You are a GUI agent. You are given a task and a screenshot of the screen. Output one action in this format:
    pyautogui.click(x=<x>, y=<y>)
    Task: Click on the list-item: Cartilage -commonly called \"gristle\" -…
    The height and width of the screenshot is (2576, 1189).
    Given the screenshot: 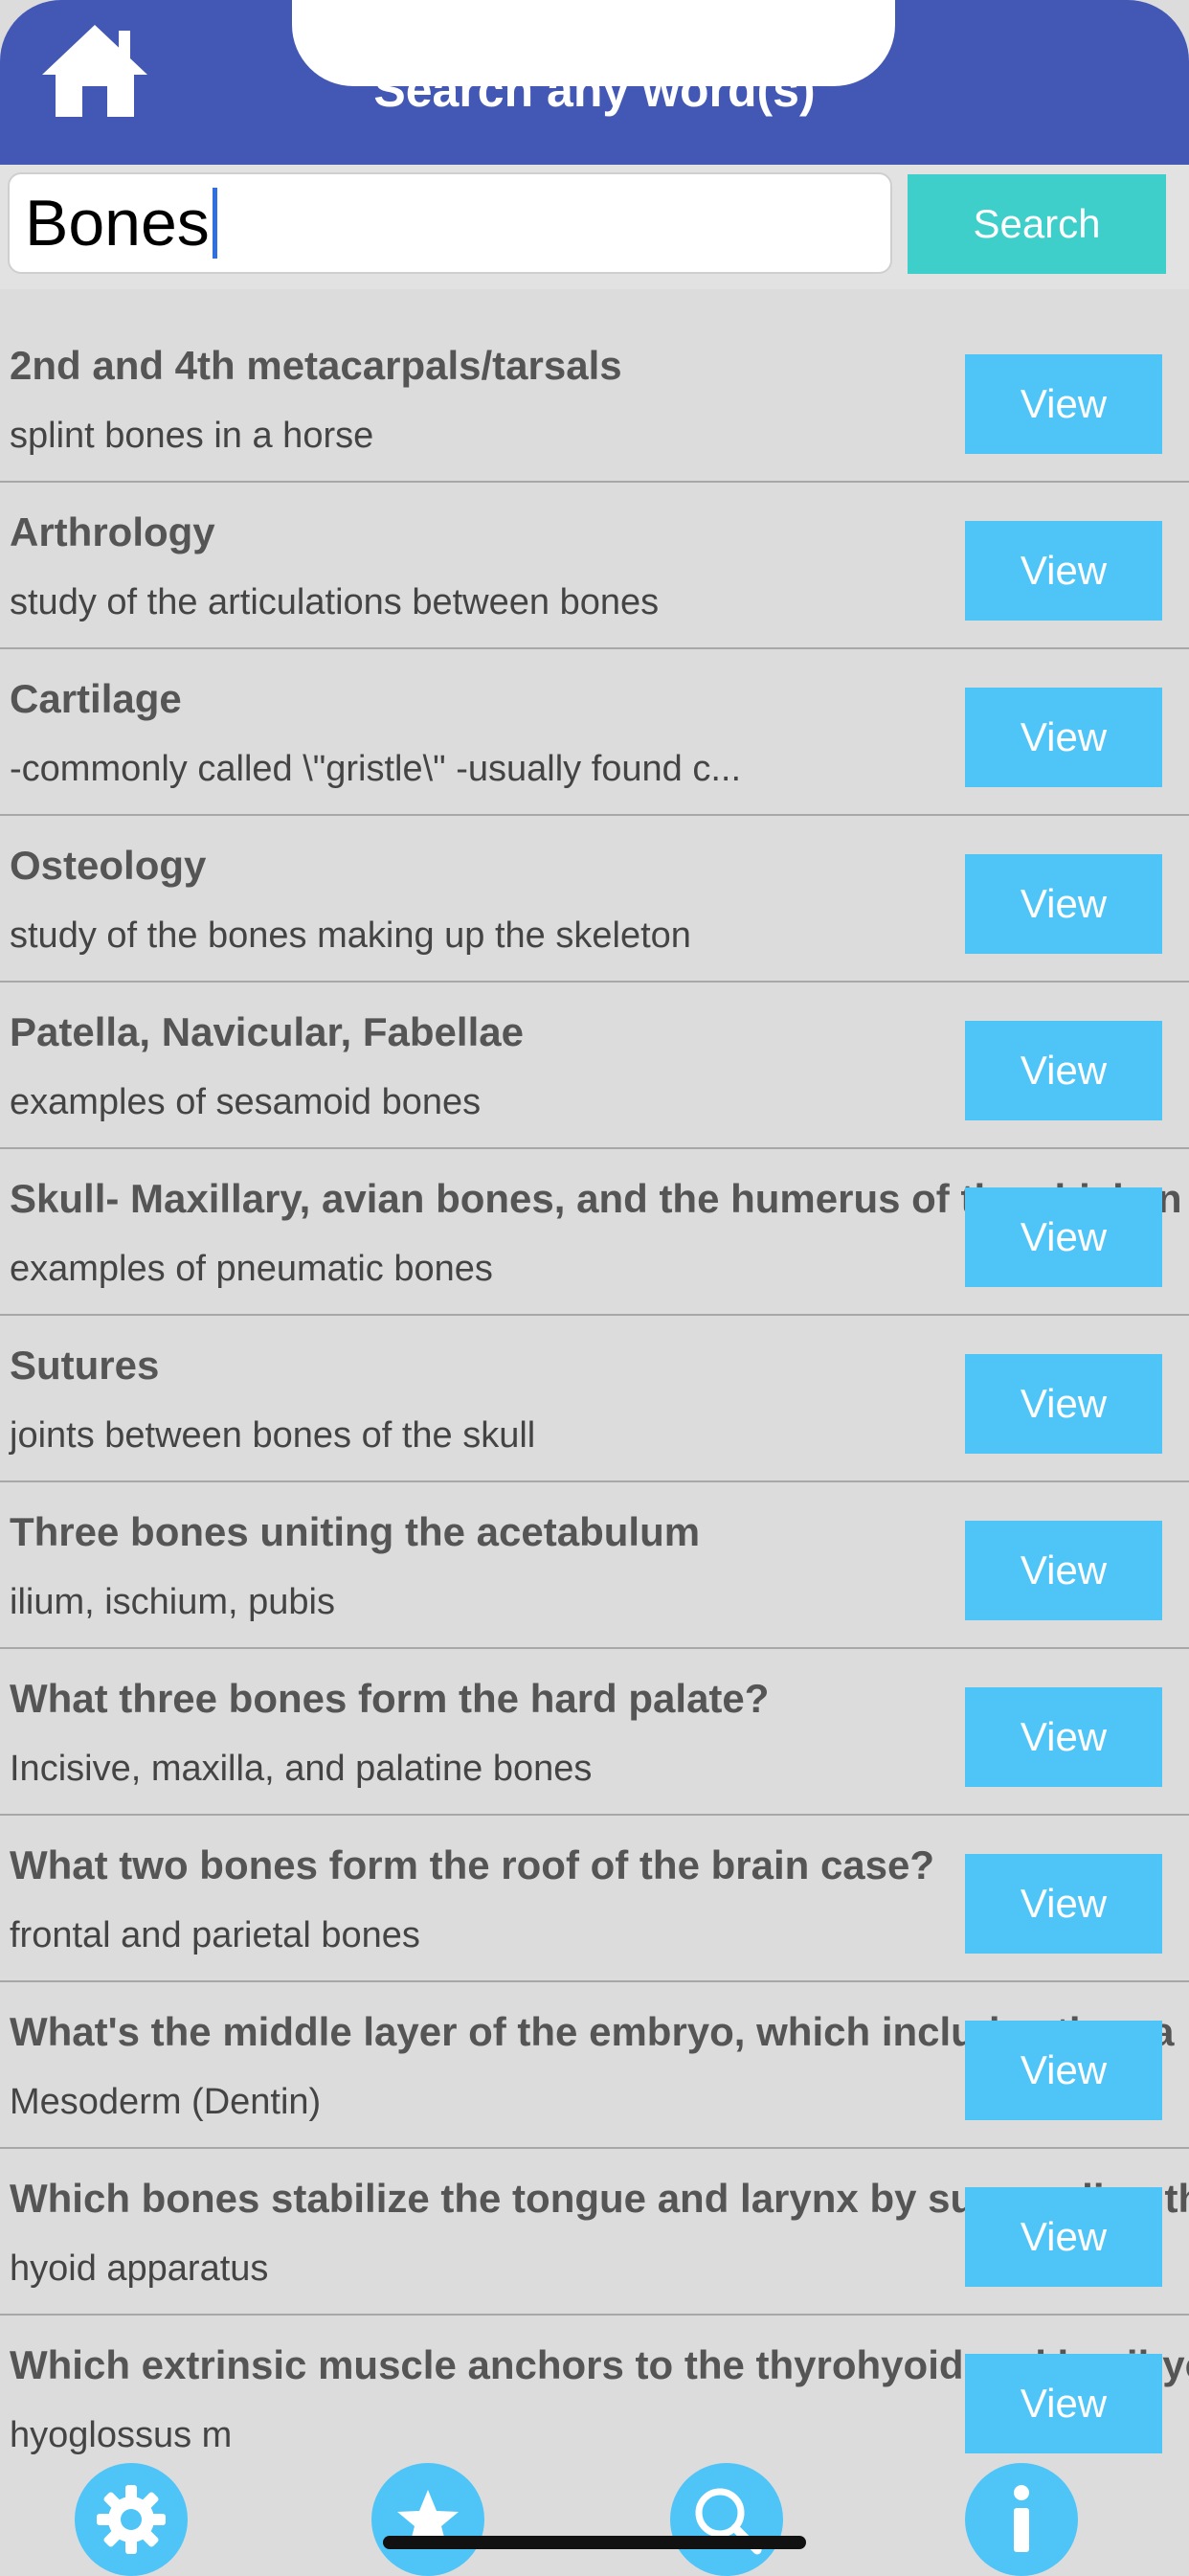 What is the action you would take?
    pyautogui.click(x=594, y=732)
    